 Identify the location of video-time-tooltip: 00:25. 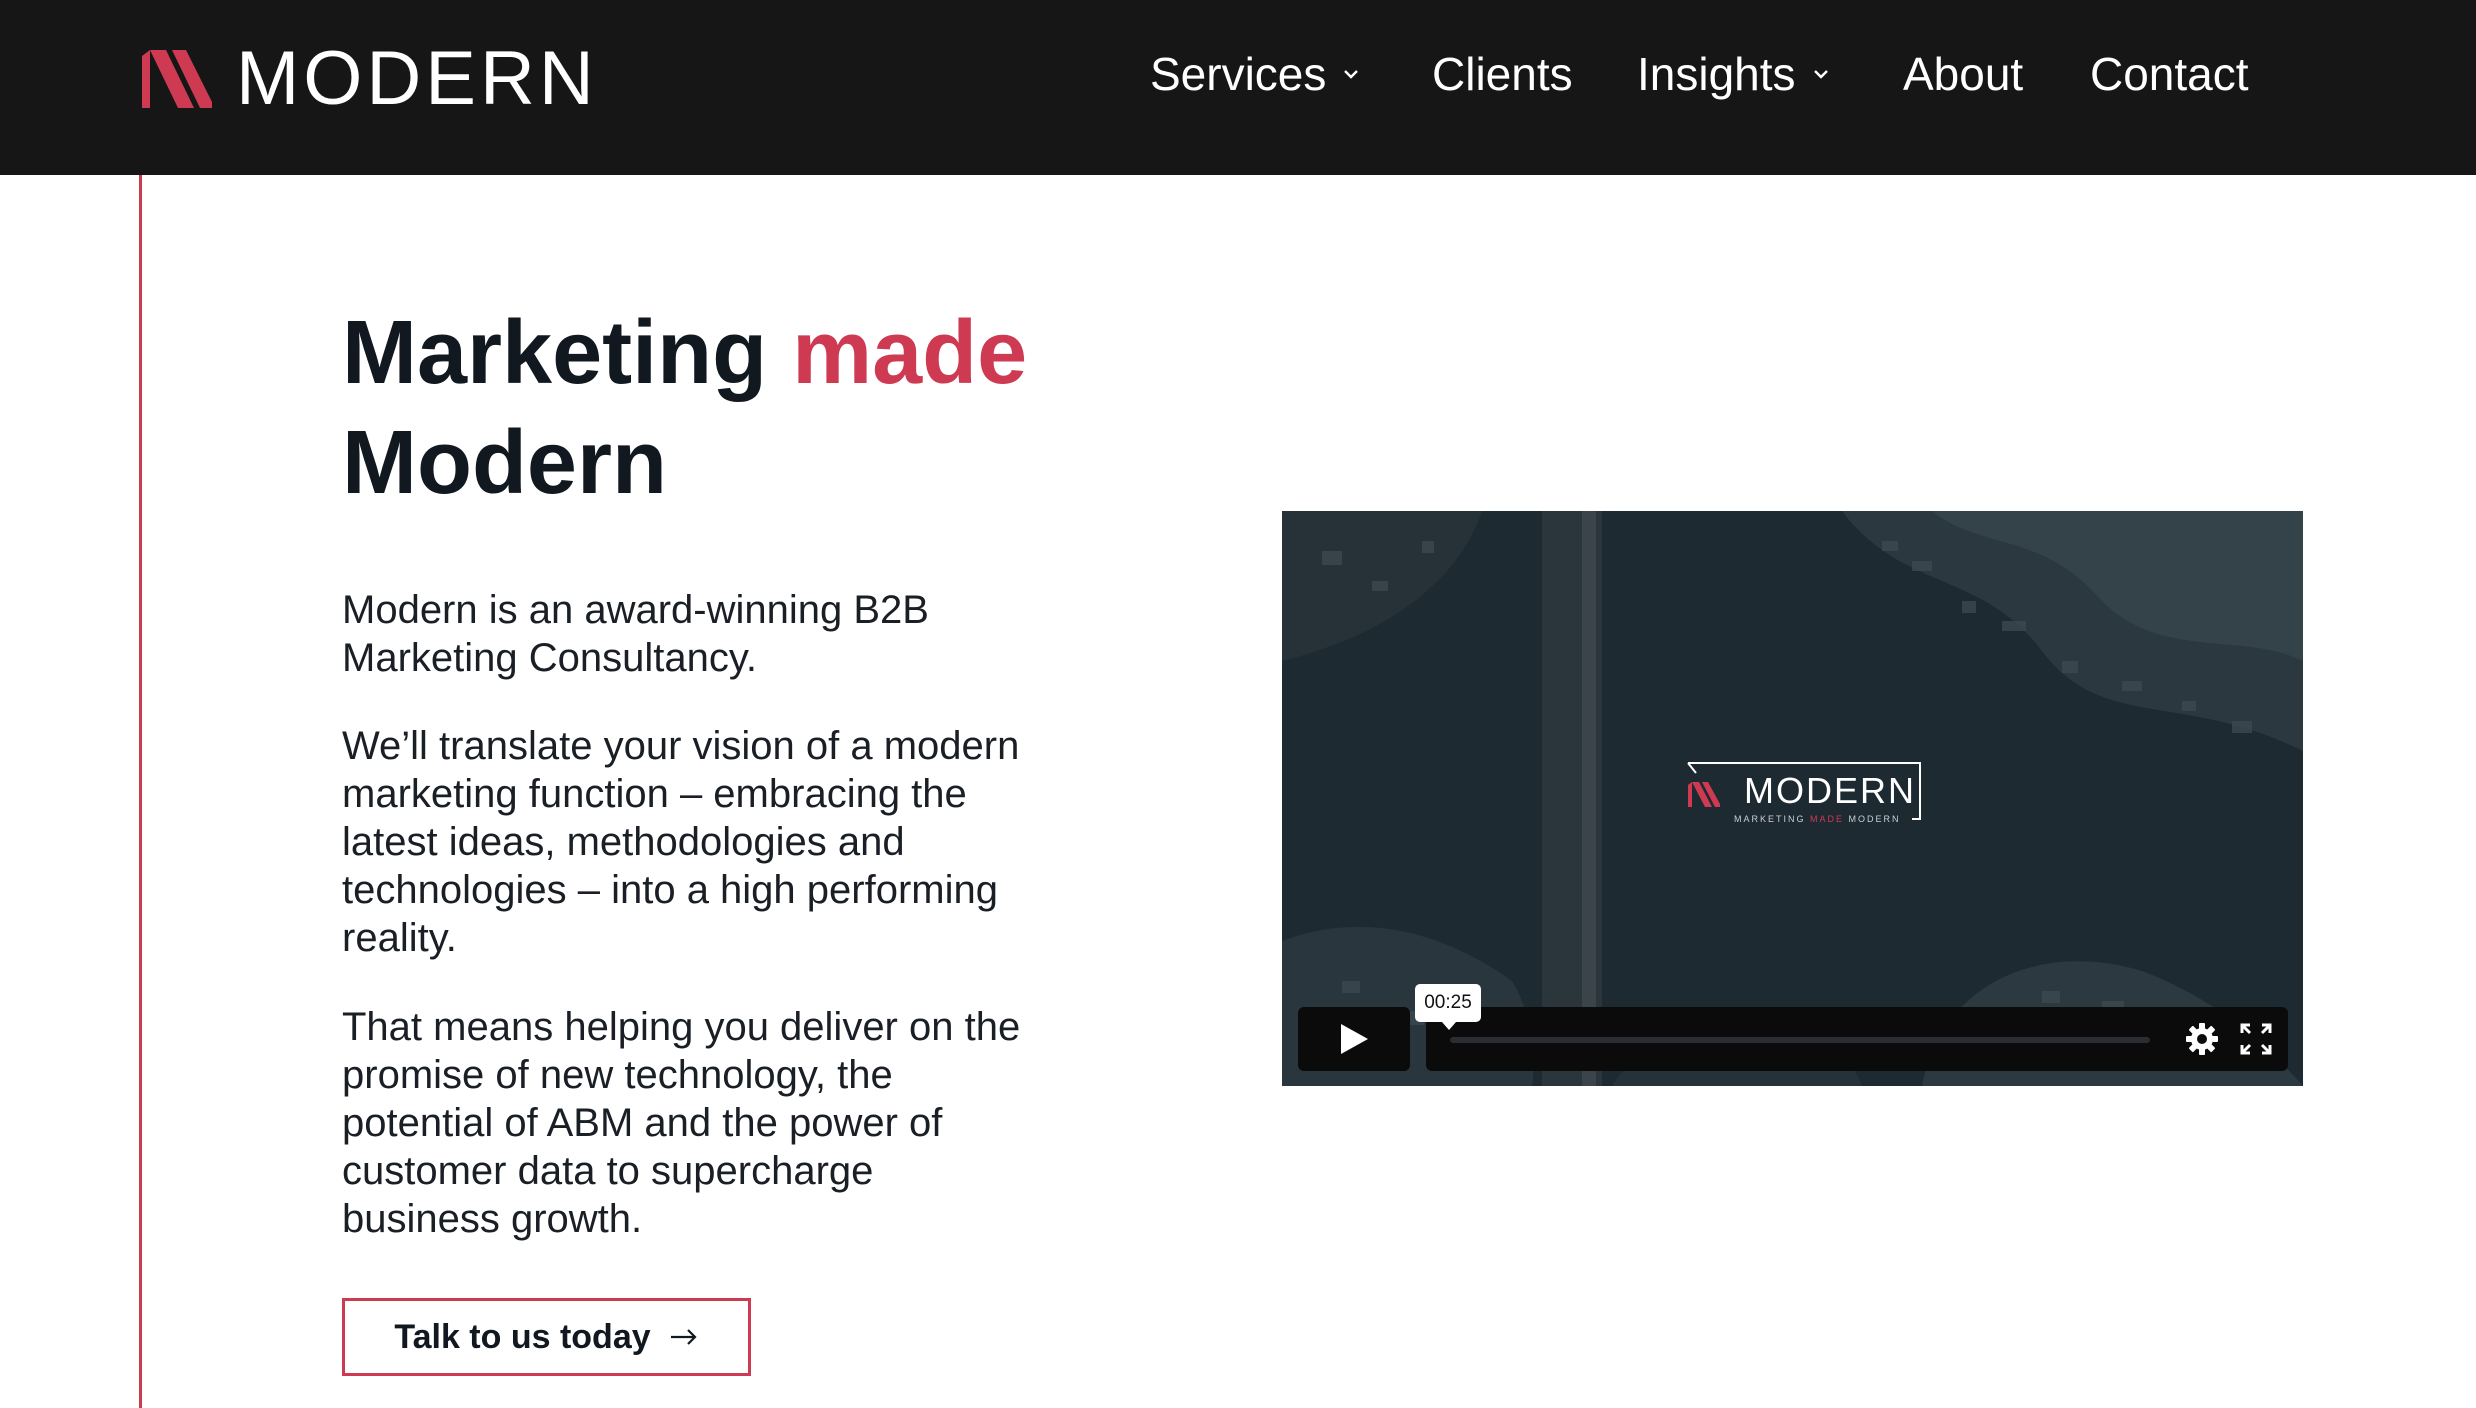
(1448, 1007).